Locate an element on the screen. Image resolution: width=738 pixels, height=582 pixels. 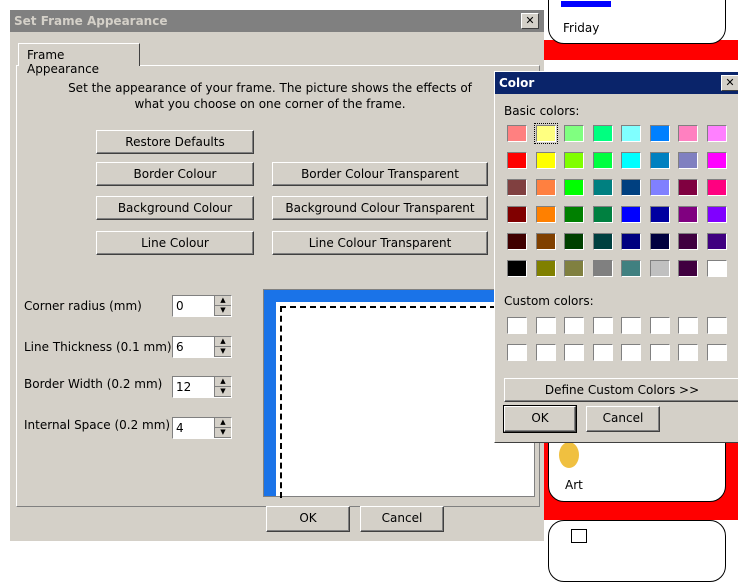
card-color-bar is located at coordinates (586, 4).